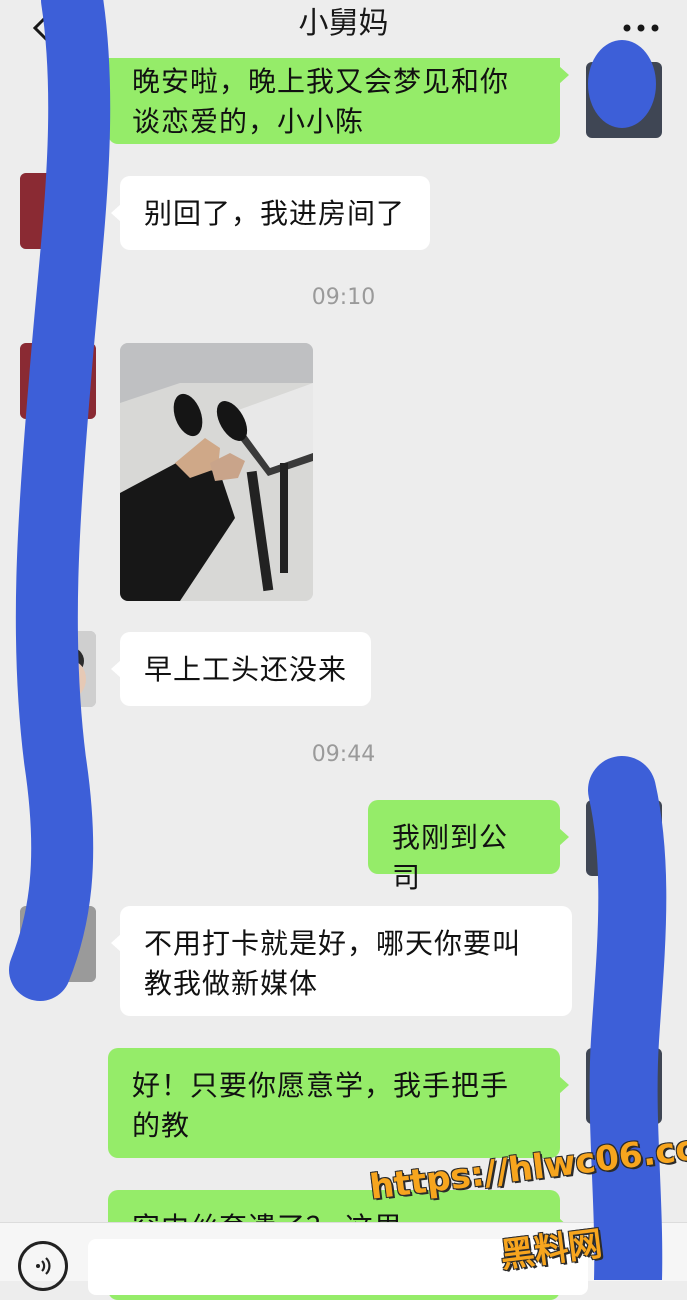  Describe the element at coordinates (343, 23) in the screenshot. I see `chat-title: 小舅妈` at that location.